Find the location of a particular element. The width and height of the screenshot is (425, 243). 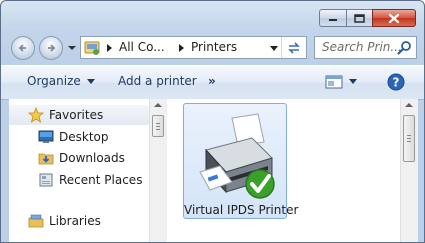

nav-item-favorites: Favorites is located at coordinates (79, 115).